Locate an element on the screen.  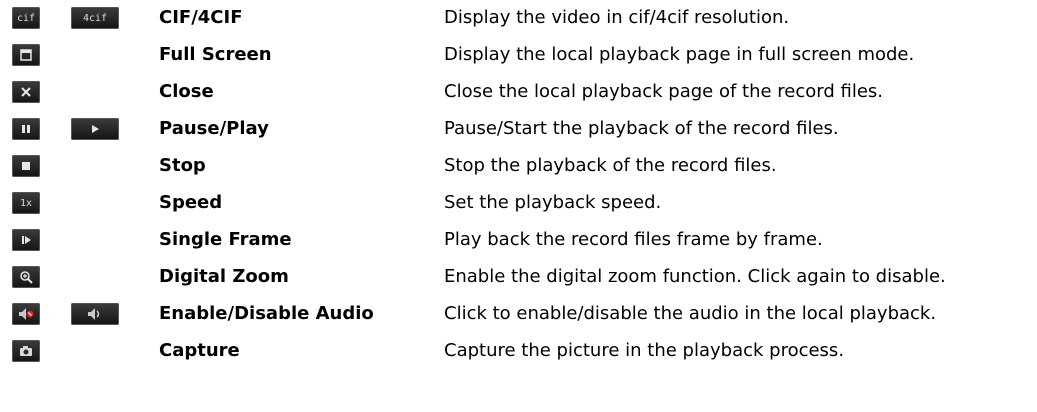
4cif-label: 4cif is located at coordinates (95, 18).